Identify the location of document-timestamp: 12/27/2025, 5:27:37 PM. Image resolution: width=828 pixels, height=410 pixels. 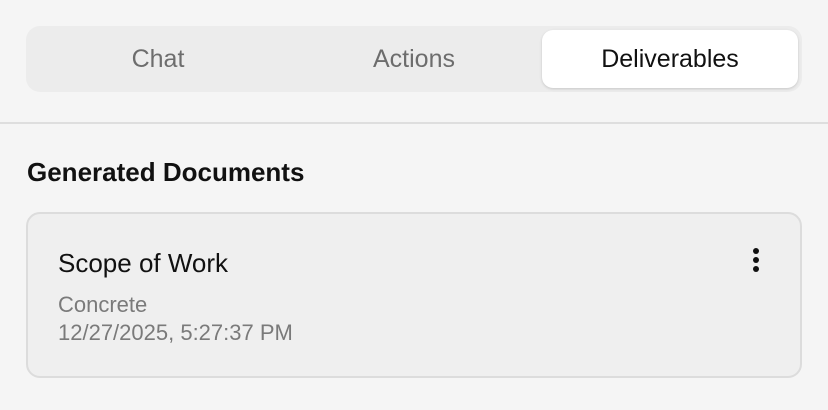
(175, 332).